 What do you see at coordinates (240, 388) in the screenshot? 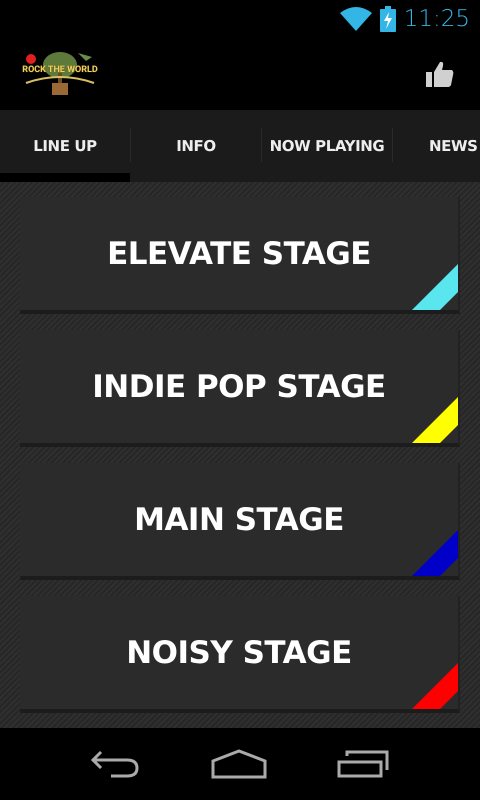
I see `stage-card: INDIE POP STAGE` at bounding box center [240, 388].